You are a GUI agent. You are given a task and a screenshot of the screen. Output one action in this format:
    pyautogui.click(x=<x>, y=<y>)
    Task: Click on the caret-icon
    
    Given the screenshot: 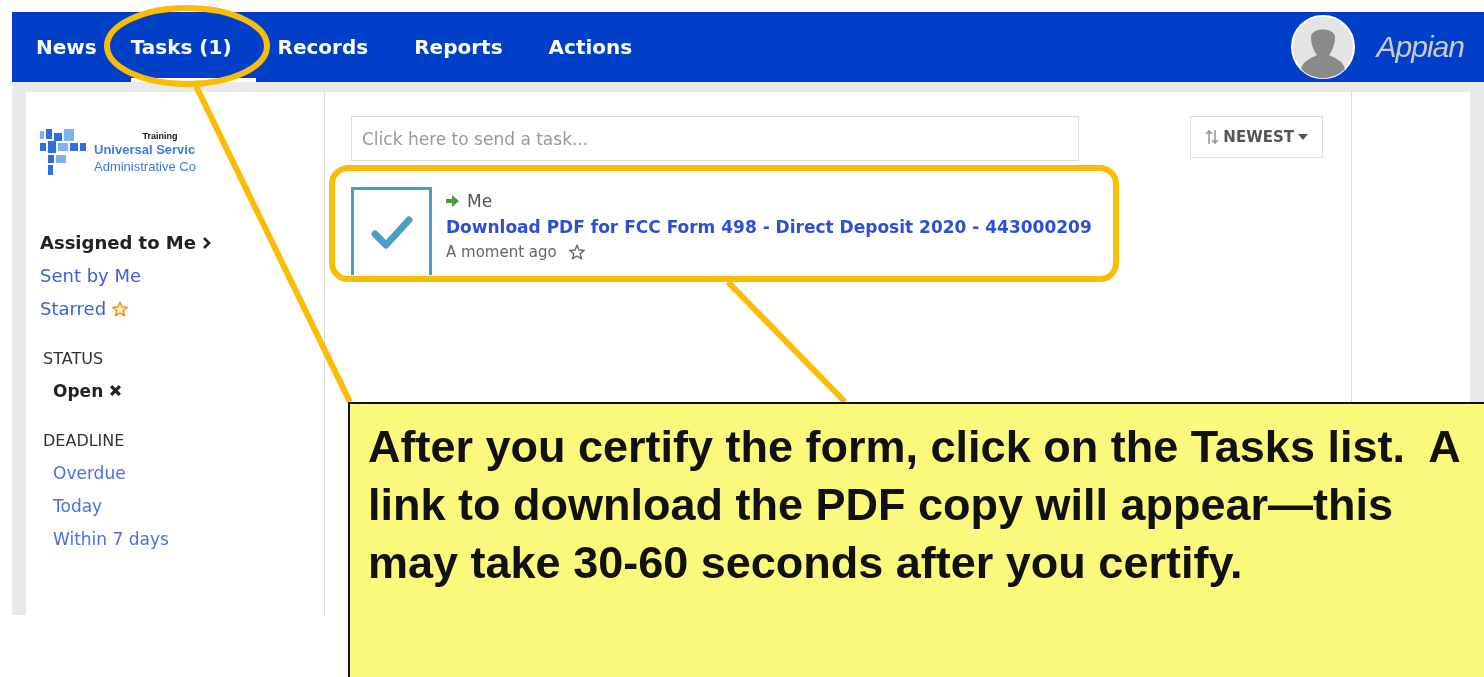 What is the action you would take?
    pyautogui.click(x=1303, y=137)
    